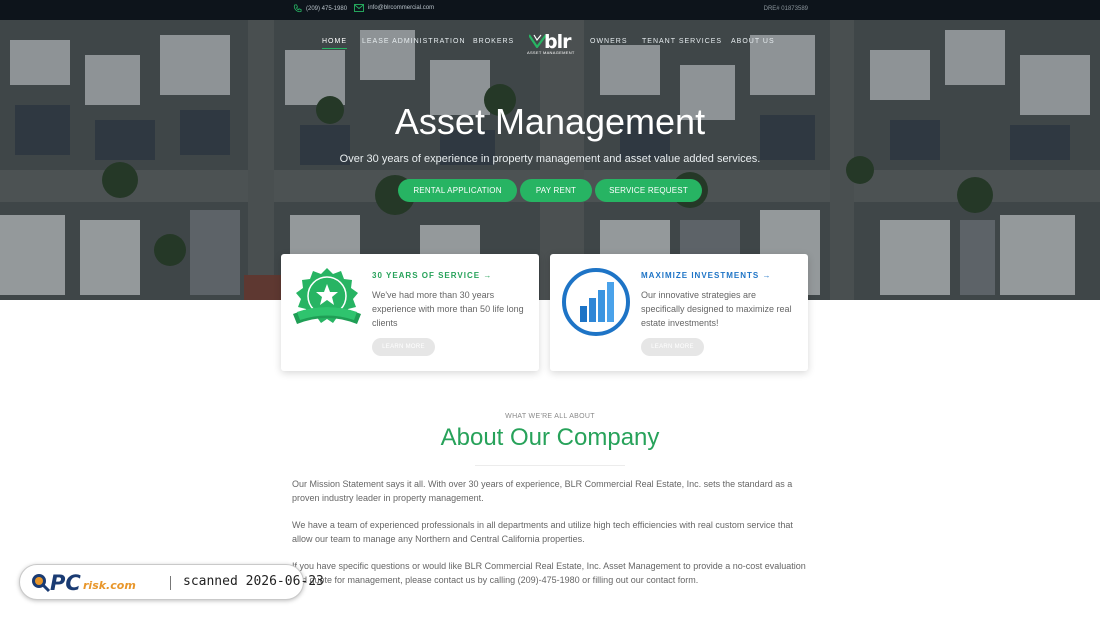 The width and height of the screenshot is (1100, 619). Describe the element at coordinates (401, 8) in the screenshot. I see `email-address: info@blrcommercial.com` at that location.